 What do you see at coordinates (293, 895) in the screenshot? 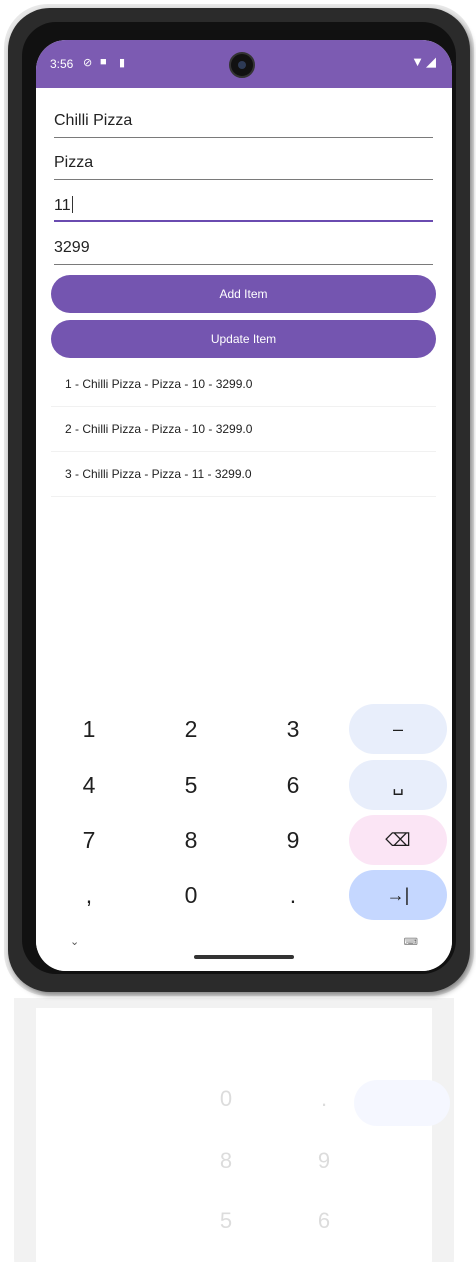
I see `key-period: .` at bounding box center [293, 895].